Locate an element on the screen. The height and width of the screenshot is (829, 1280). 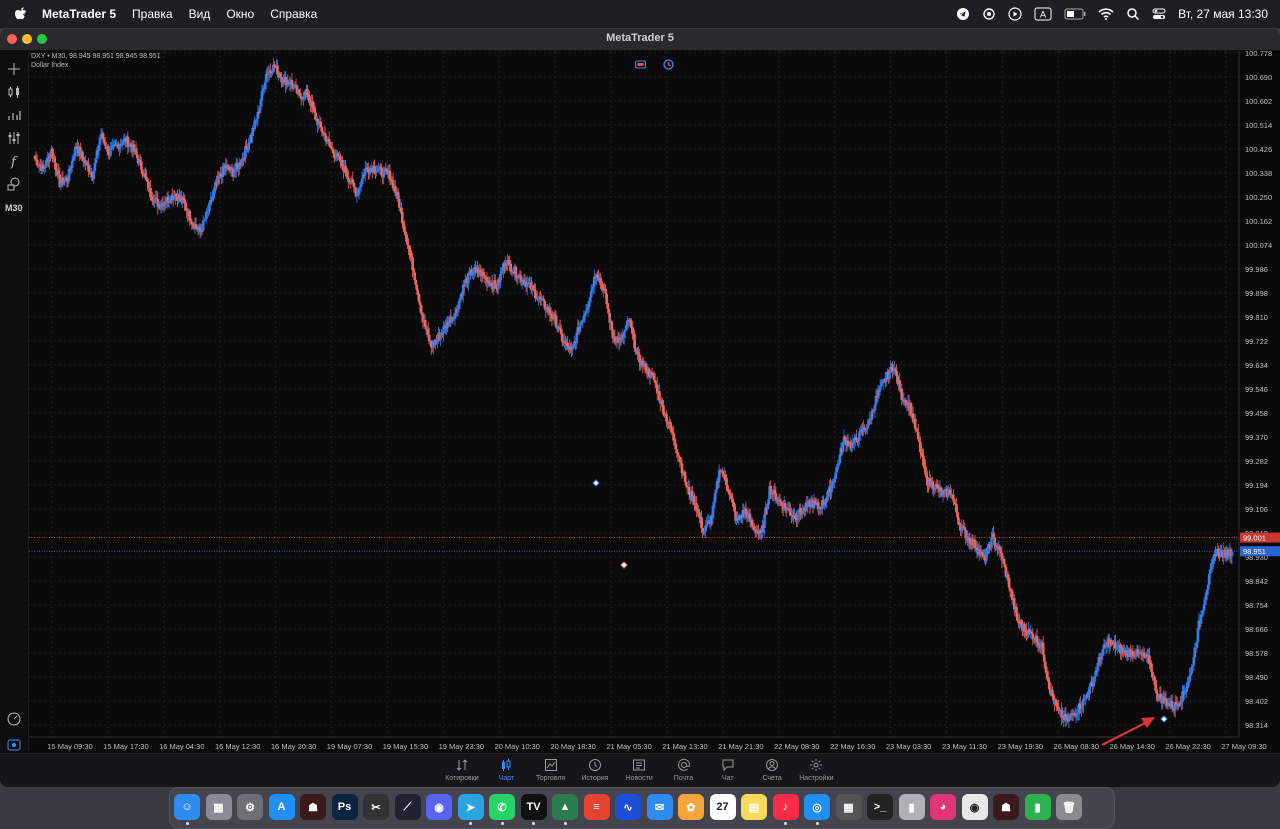
apple-icon is located at coordinates (21, 14).